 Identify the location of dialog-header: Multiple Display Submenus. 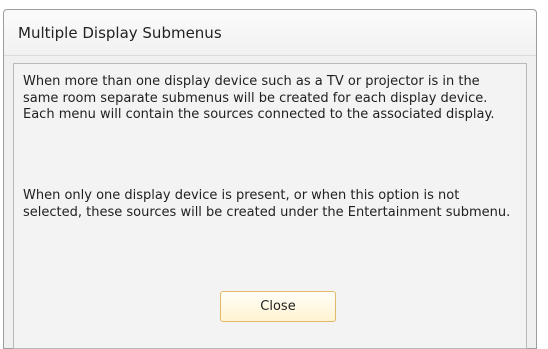
(270, 33).